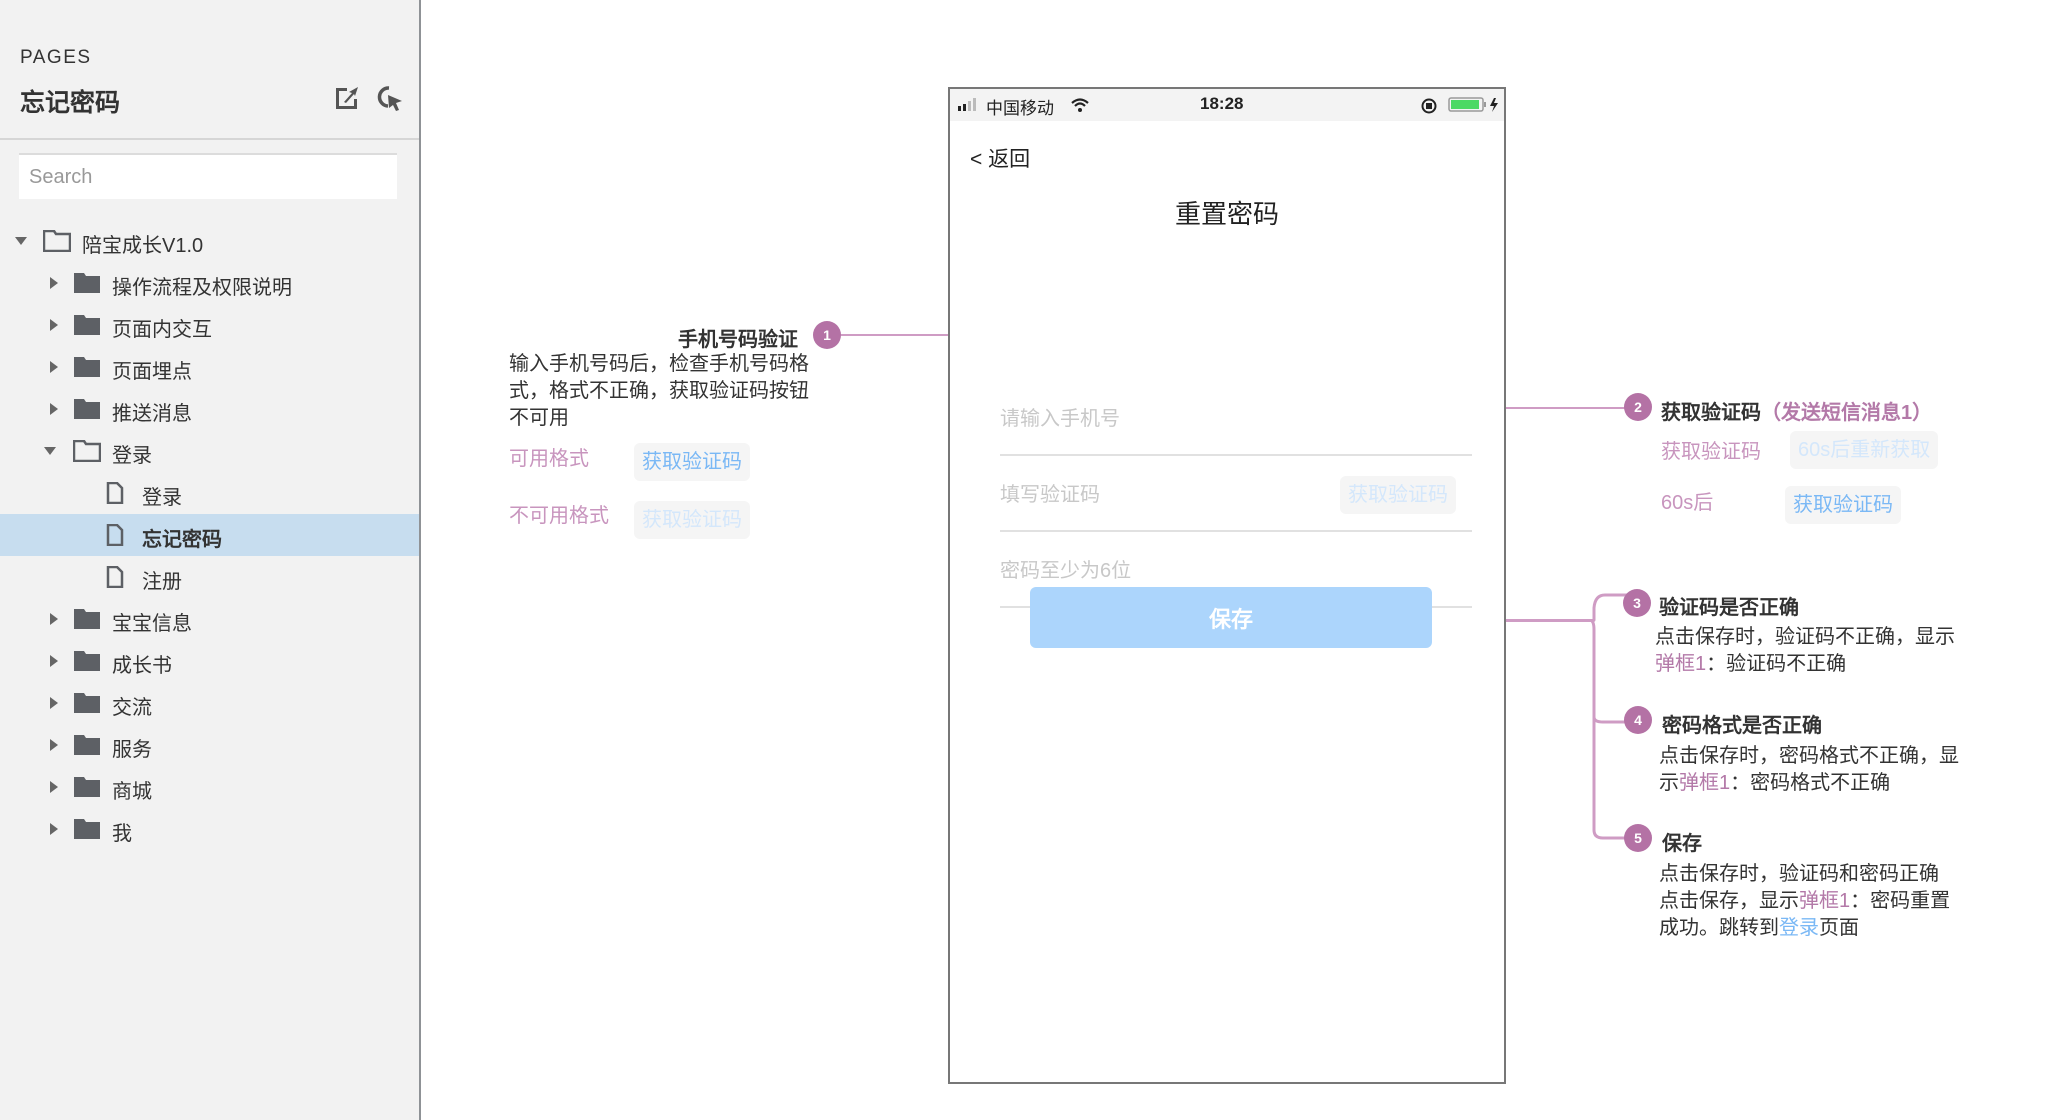 The image size is (2050, 1120). I want to click on annotation-5-line-1: 点击保存时，验证码和密码正确, so click(1799, 874).